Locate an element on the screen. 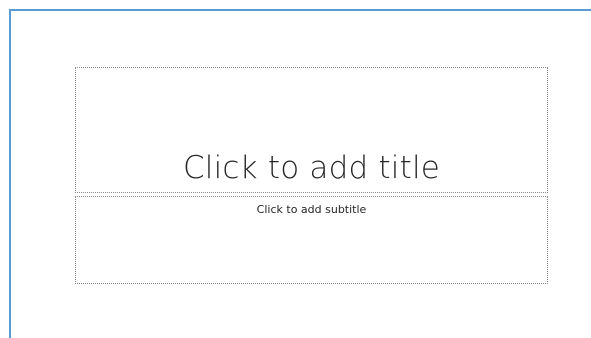 This screenshot has width=591, height=338. slide-edge-top is located at coordinates (300, 10).